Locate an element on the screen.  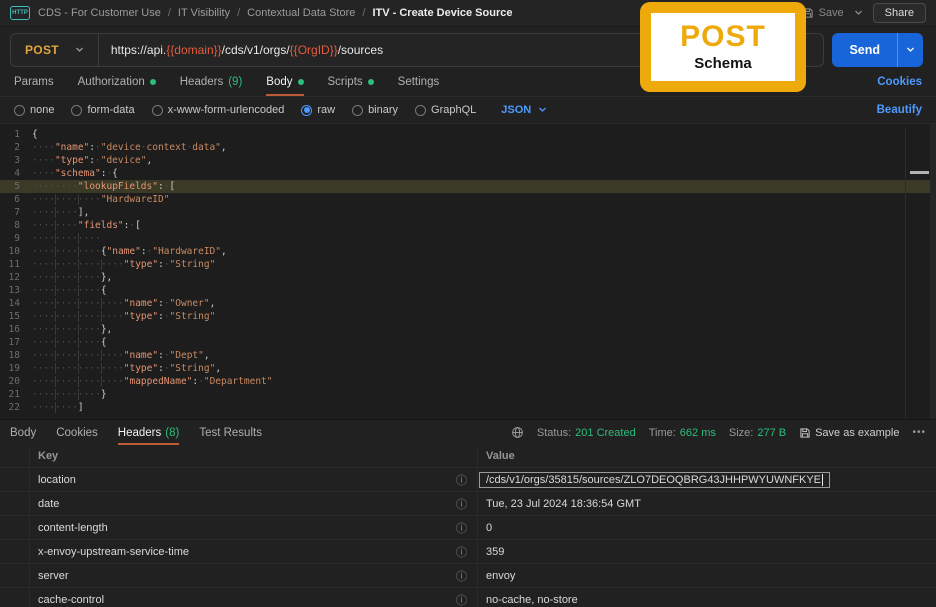
tab-headers: Headers (8) is located at coordinates (148, 432).